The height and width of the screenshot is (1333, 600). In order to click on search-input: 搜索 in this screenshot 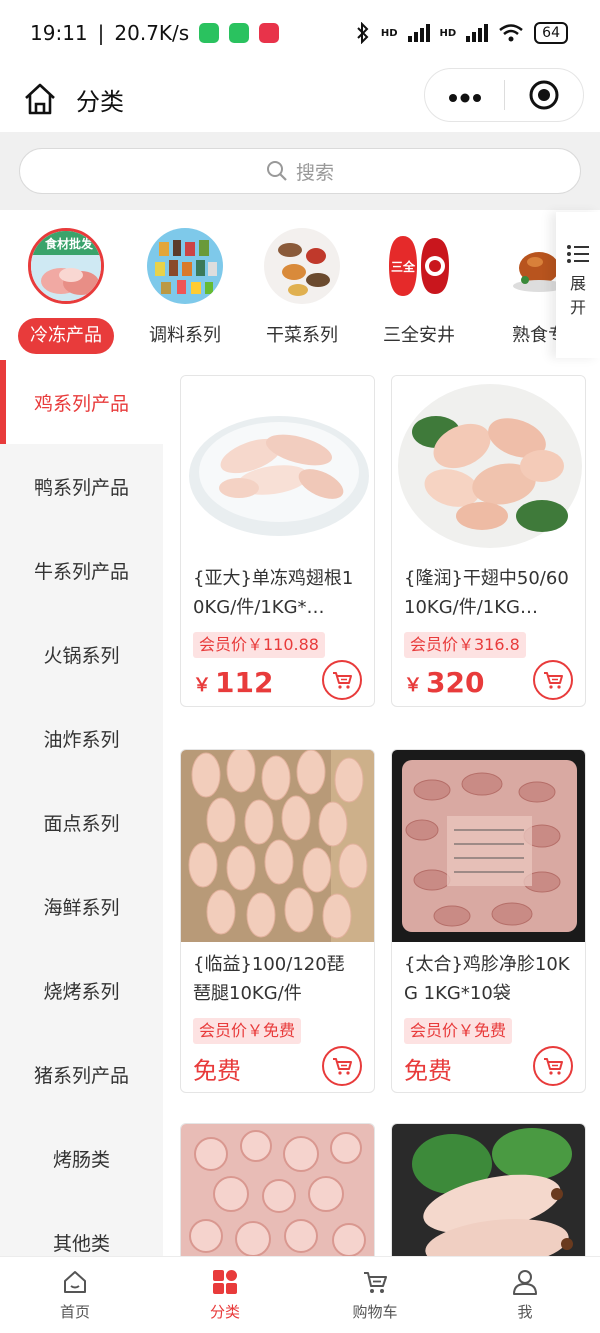, I will do `click(300, 171)`.